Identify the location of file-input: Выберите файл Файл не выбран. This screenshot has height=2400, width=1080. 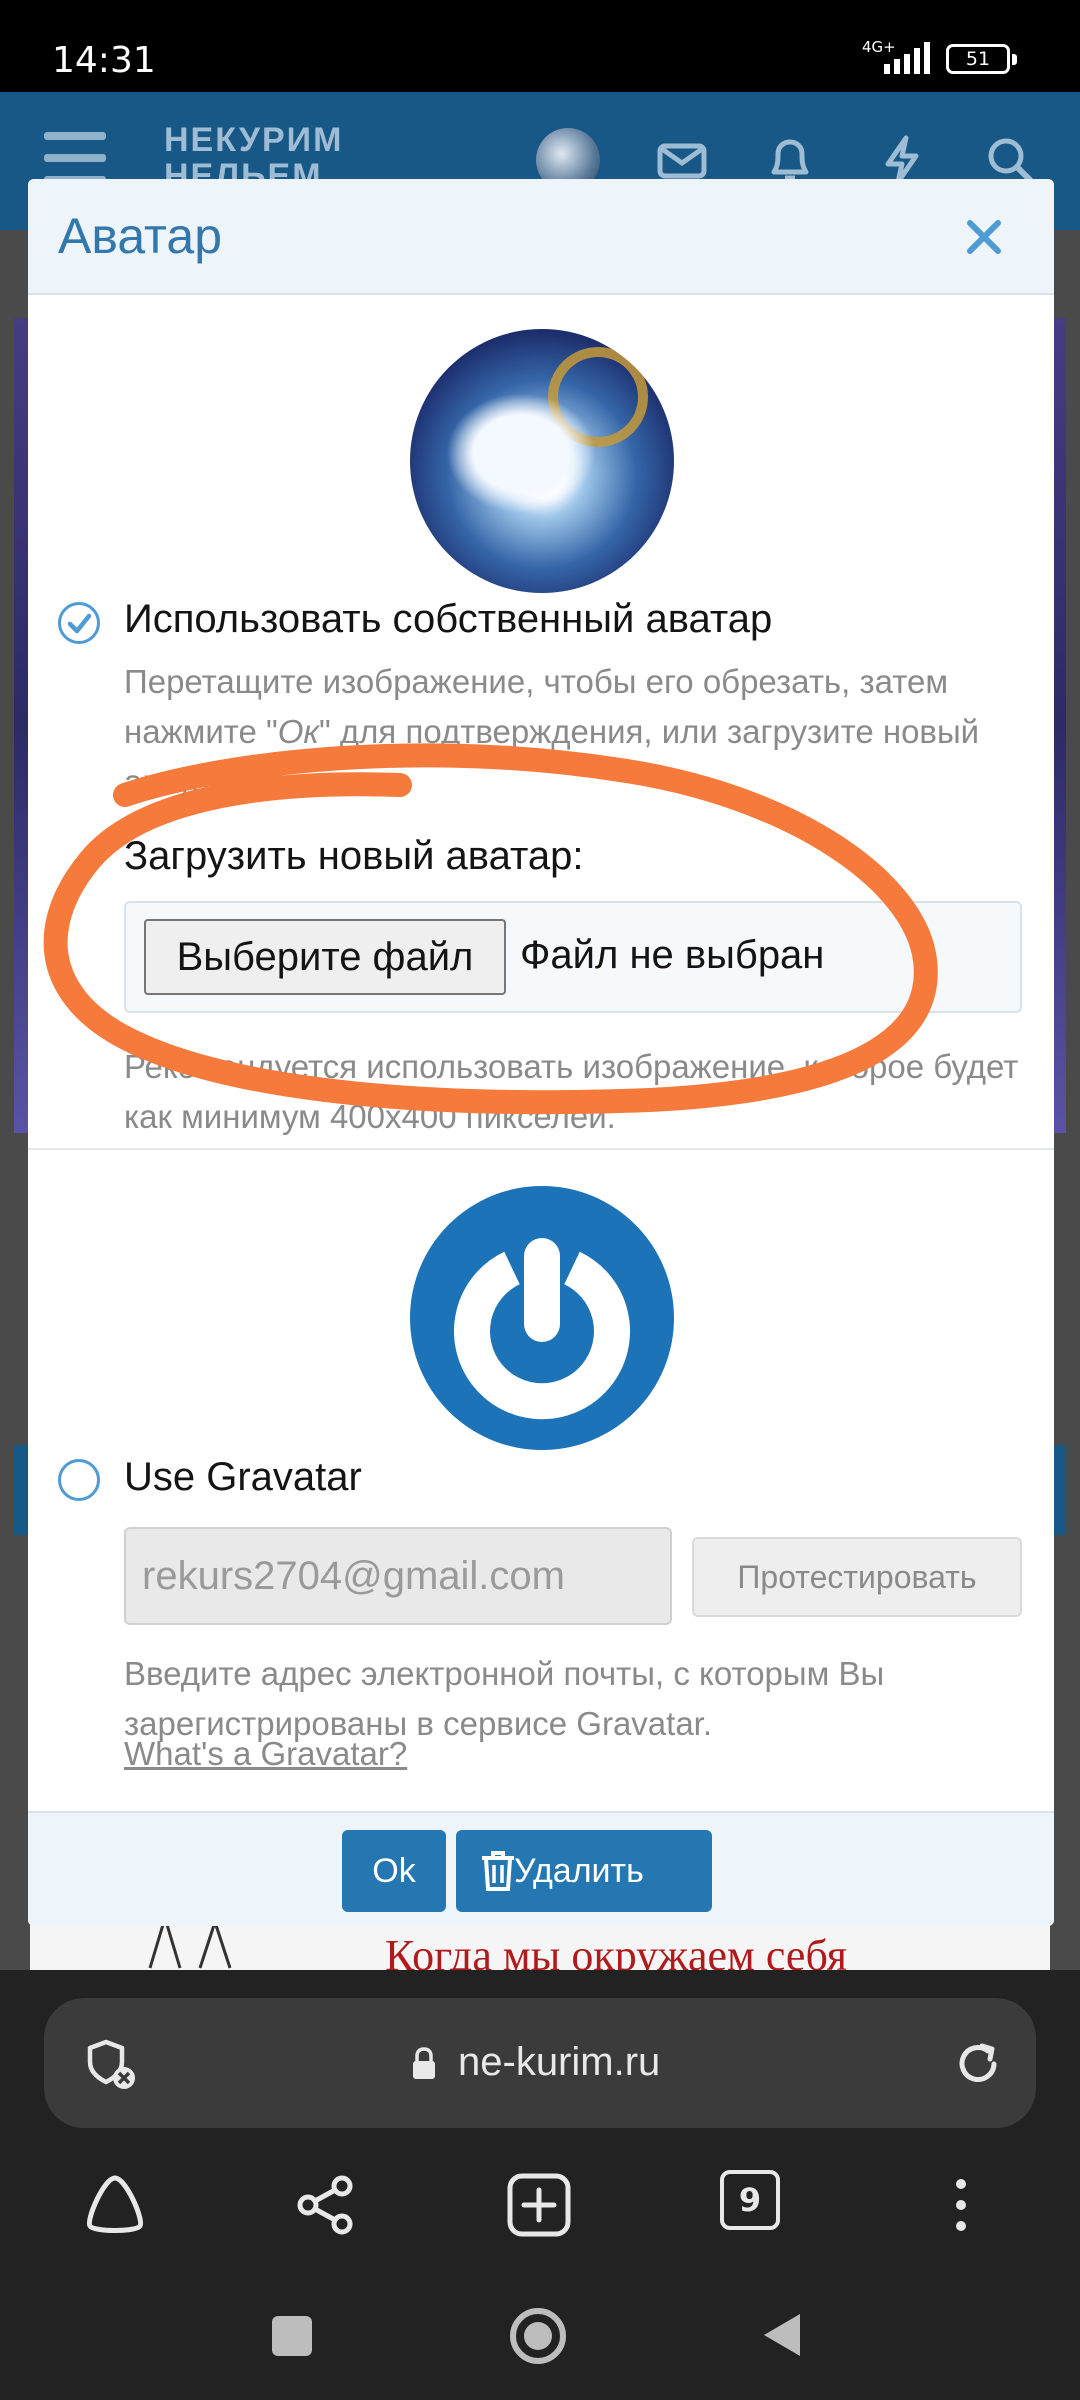
(573, 957).